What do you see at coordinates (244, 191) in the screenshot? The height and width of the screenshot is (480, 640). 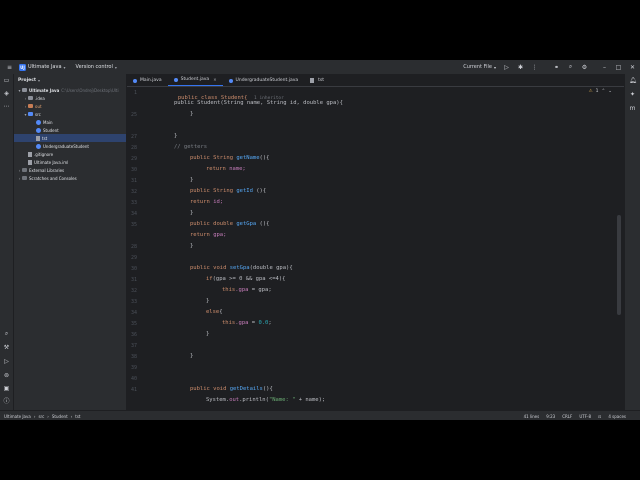 I see `code-token: getId` at bounding box center [244, 191].